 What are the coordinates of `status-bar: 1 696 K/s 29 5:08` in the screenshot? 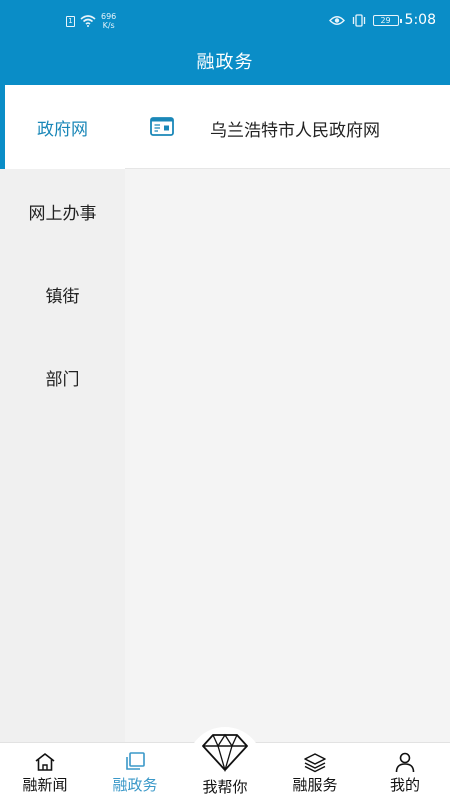 It's located at (225, 21).